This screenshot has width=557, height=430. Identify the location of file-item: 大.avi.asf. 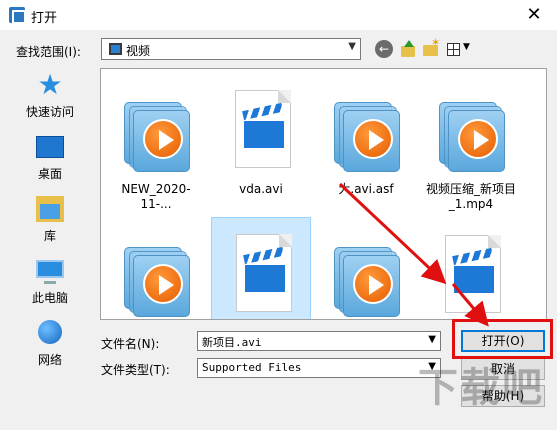
(366, 146).